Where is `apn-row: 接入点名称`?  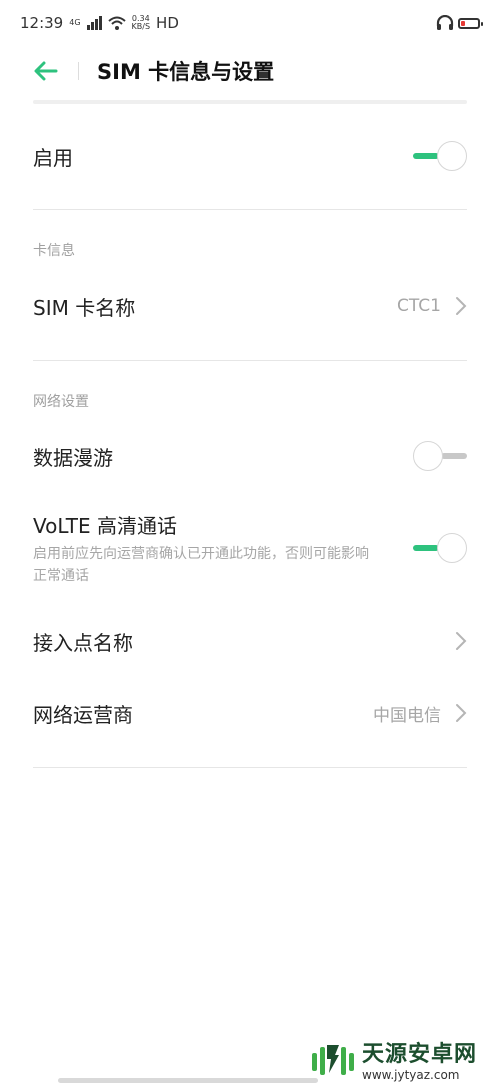
apn-row: 接入点名称 is located at coordinates (250, 641).